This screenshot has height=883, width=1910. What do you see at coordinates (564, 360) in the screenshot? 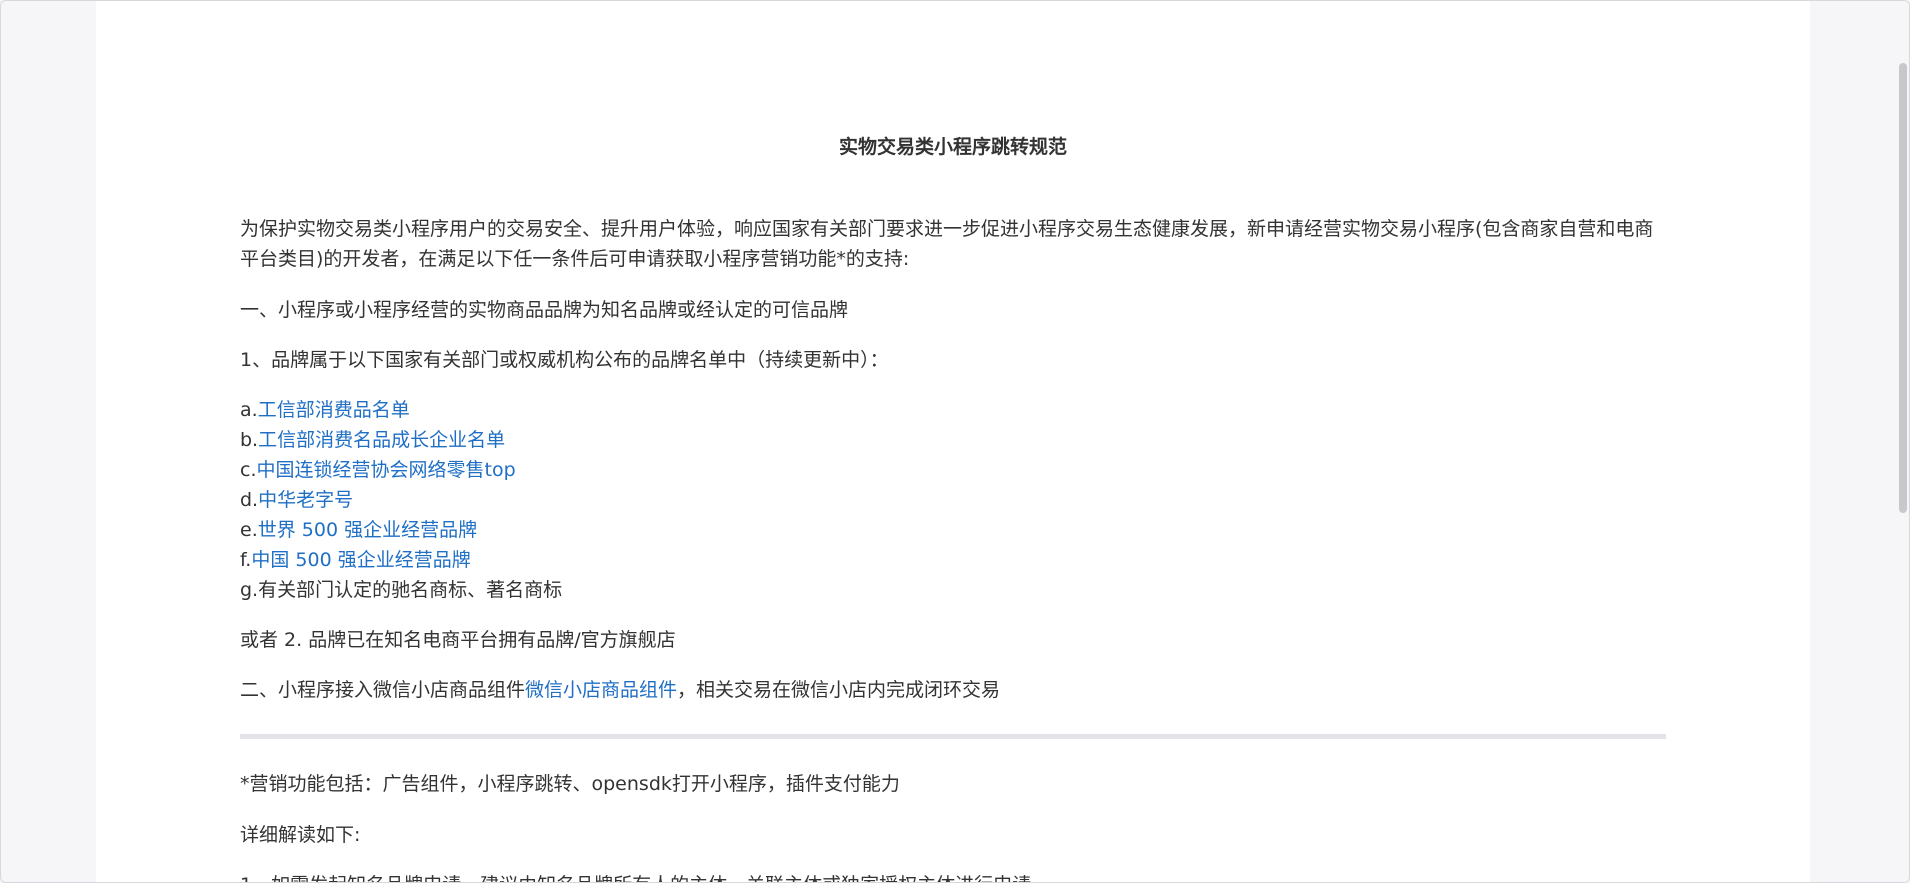
I see `condition-1-text: 1、品牌属于以下国家有关部门或权威机构公布的品牌名单中（持续更新中）：` at bounding box center [564, 360].